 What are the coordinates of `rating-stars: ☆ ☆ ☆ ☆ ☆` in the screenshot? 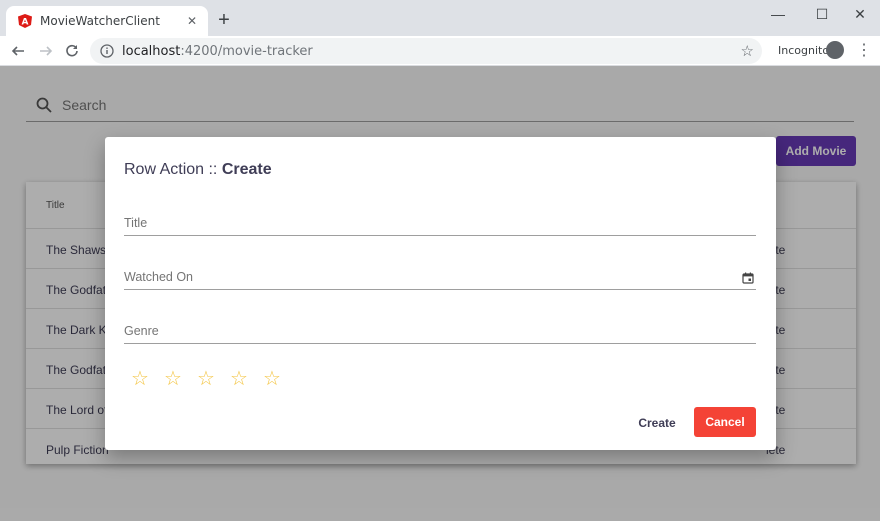 It's located at (213, 379).